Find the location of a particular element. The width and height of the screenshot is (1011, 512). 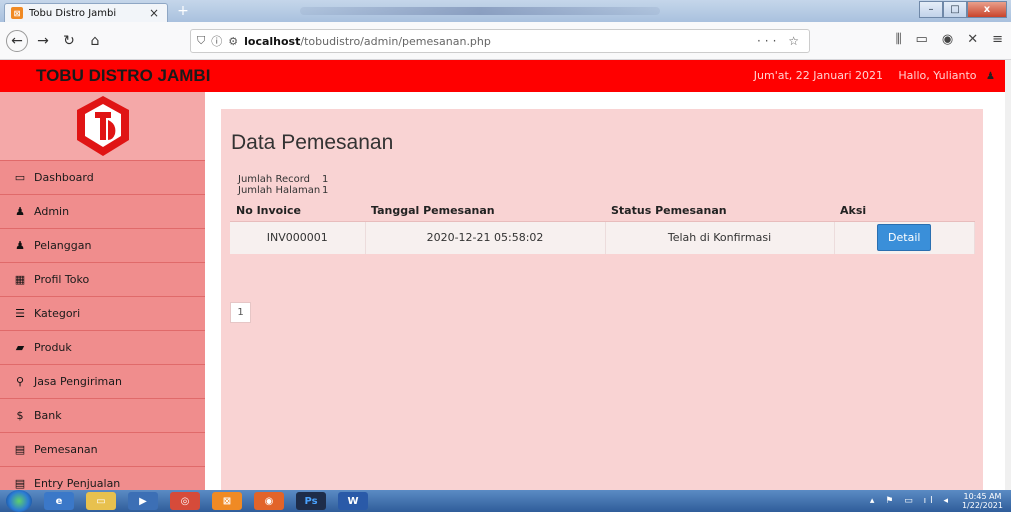

sidebar-item-label: Bank is located at coordinates (48, 415).